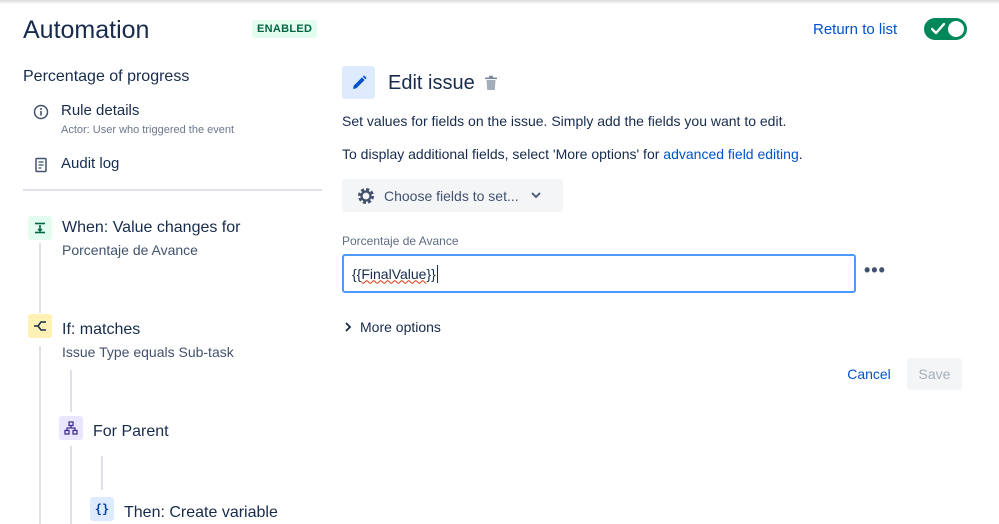 This screenshot has width=999, height=524. What do you see at coordinates (106, 76) in the screenshot?
I see `rule-name: Percentage of progress` at bounding box center [106, 76].